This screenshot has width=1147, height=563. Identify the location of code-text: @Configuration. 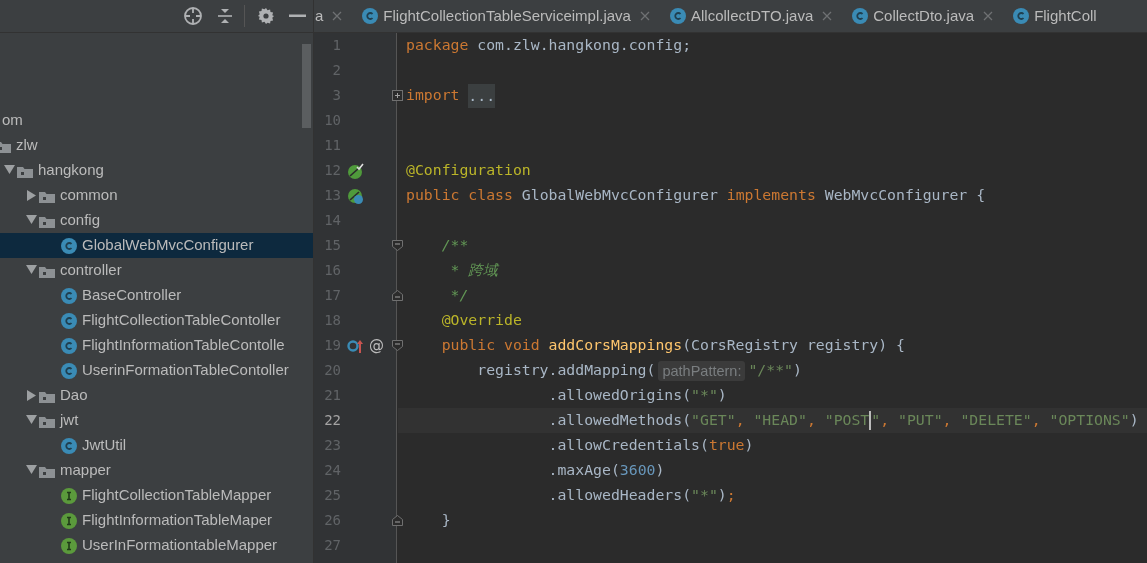
(468, 170).